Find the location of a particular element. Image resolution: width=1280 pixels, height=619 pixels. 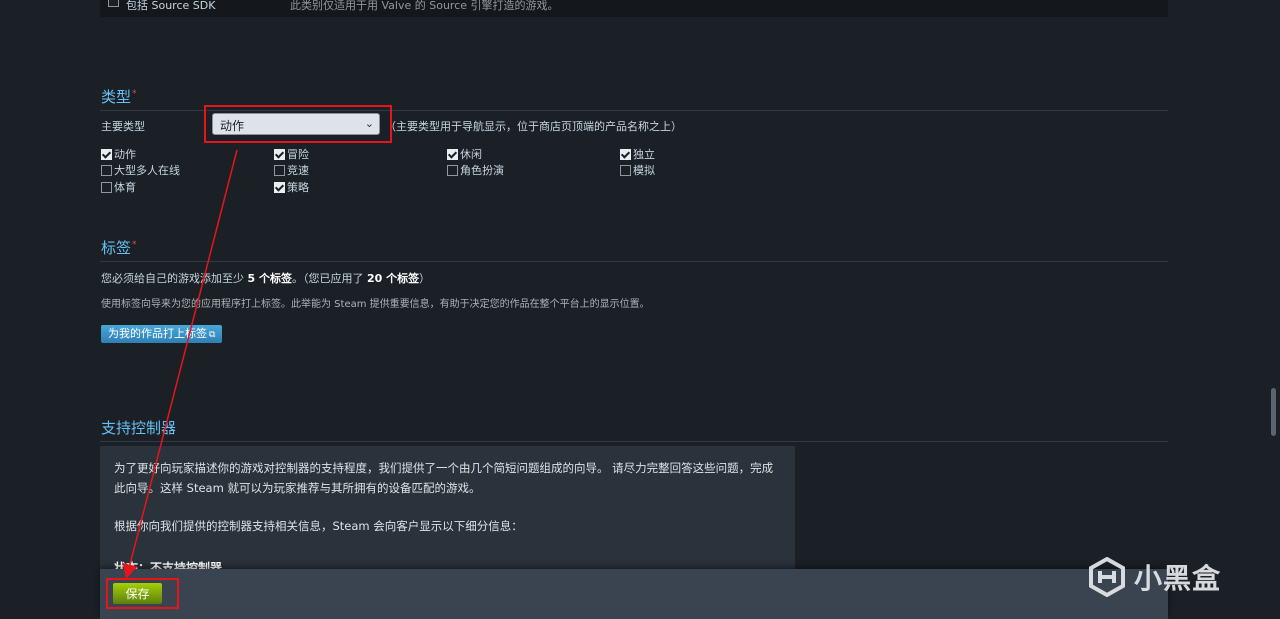

watermark: 小黑盒 is located at coordinates (1154, 577).